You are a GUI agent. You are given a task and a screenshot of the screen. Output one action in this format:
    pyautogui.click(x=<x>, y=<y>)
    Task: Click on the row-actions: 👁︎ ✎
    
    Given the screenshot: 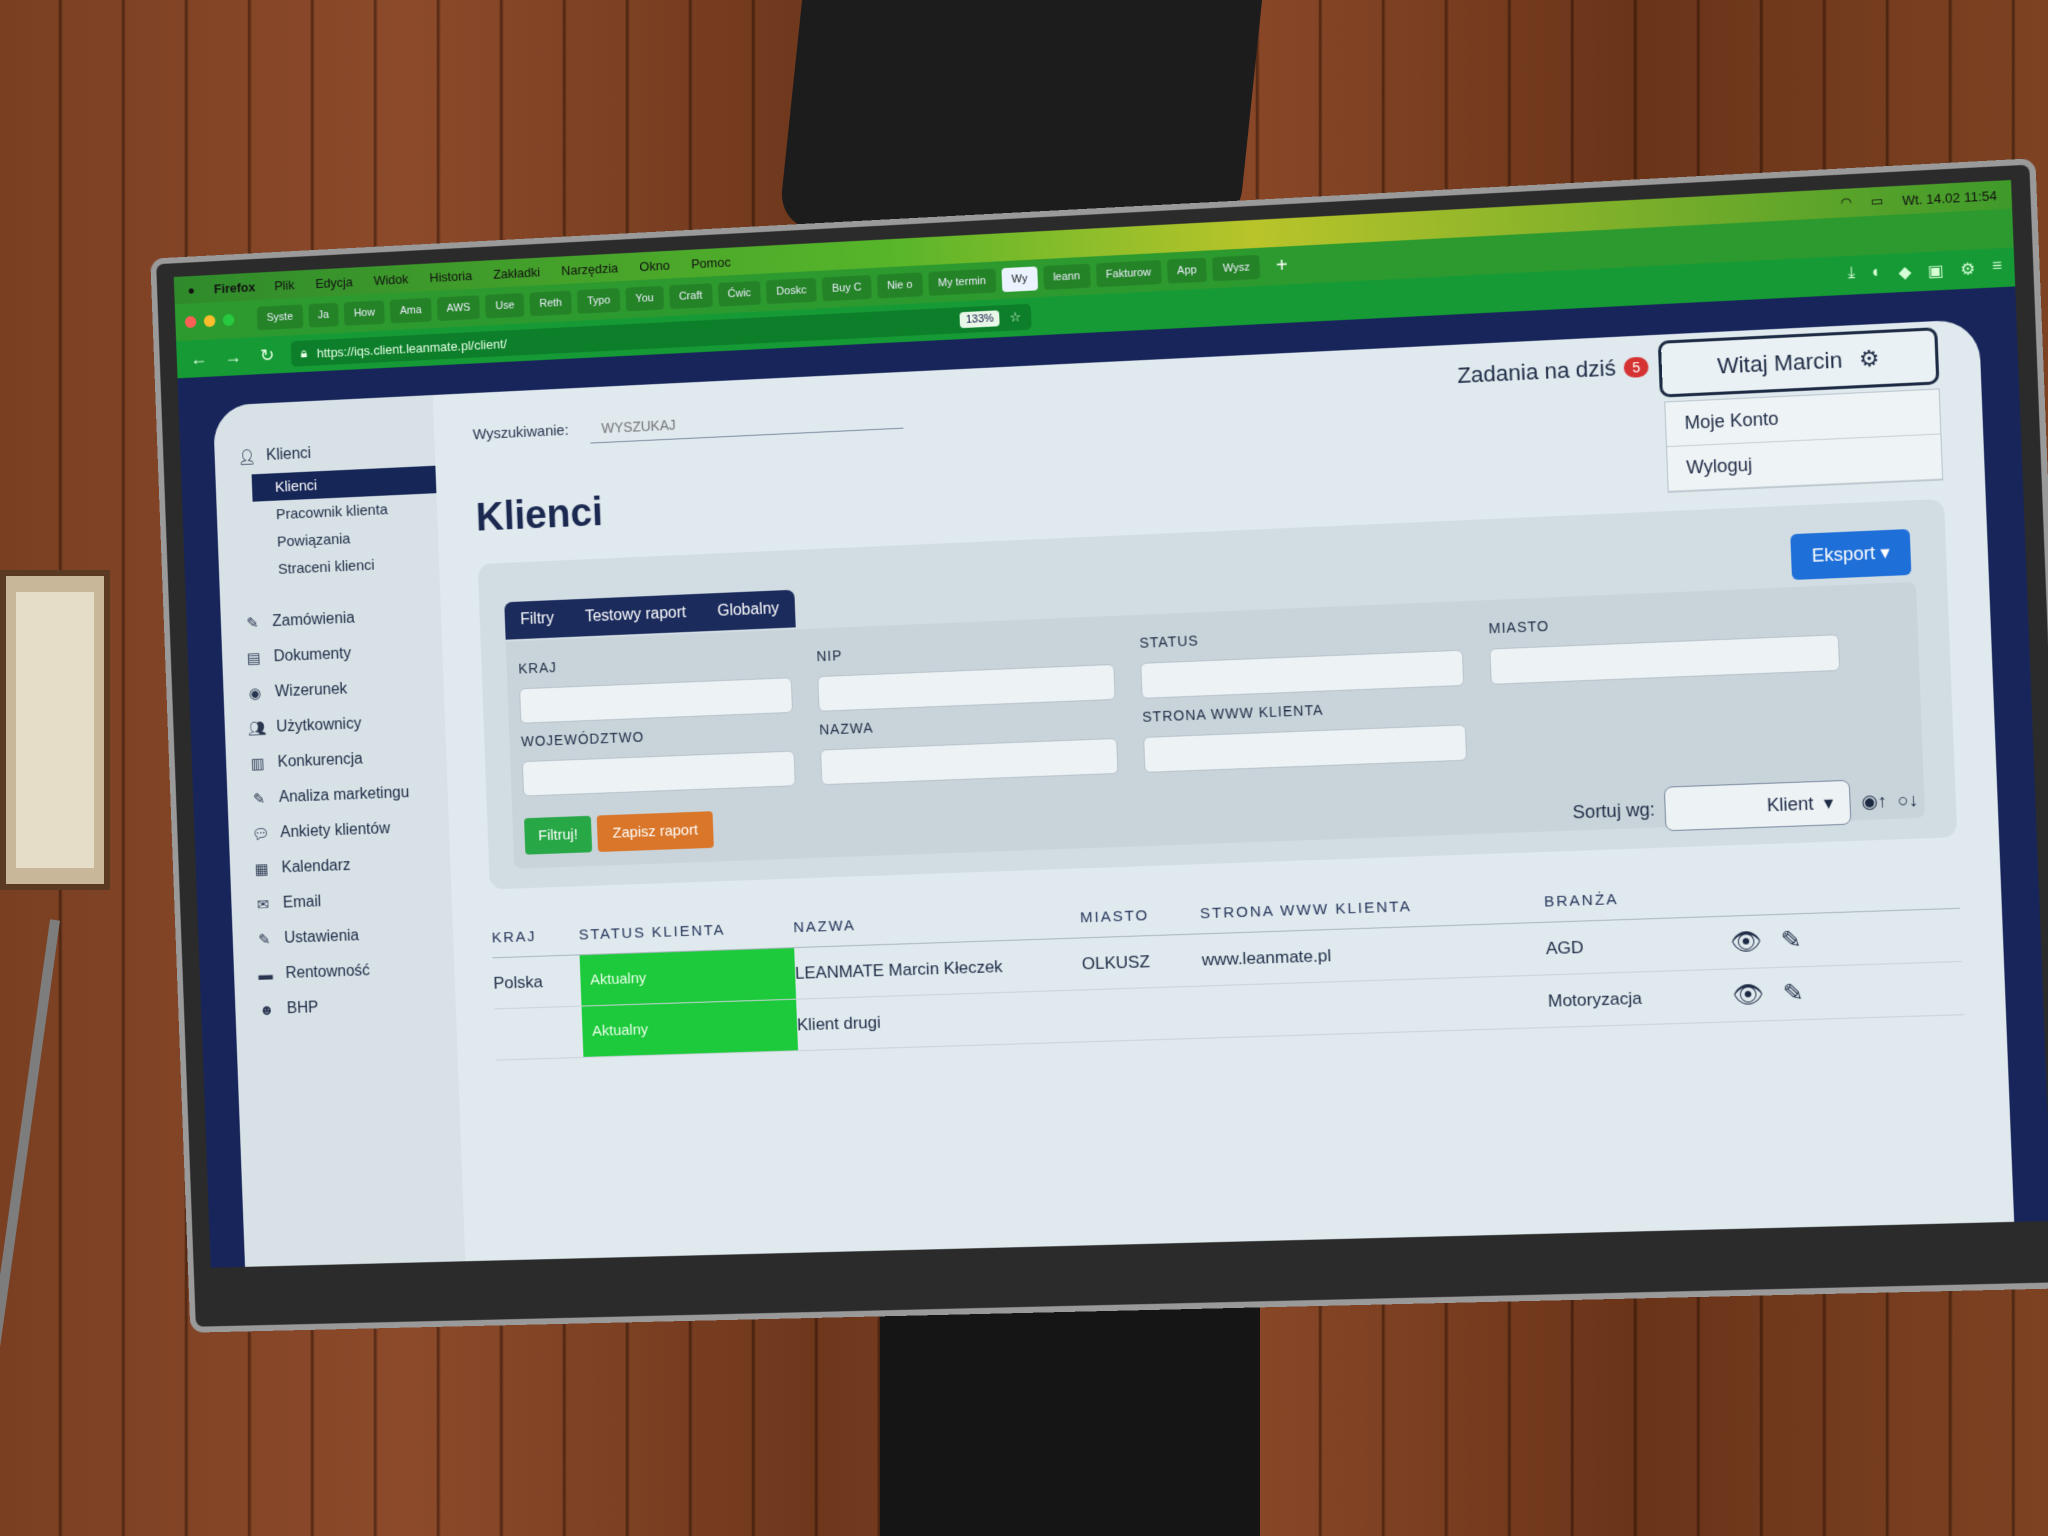 What is the action you would take?
    pyautogui.click(x=1792, y=941)
    